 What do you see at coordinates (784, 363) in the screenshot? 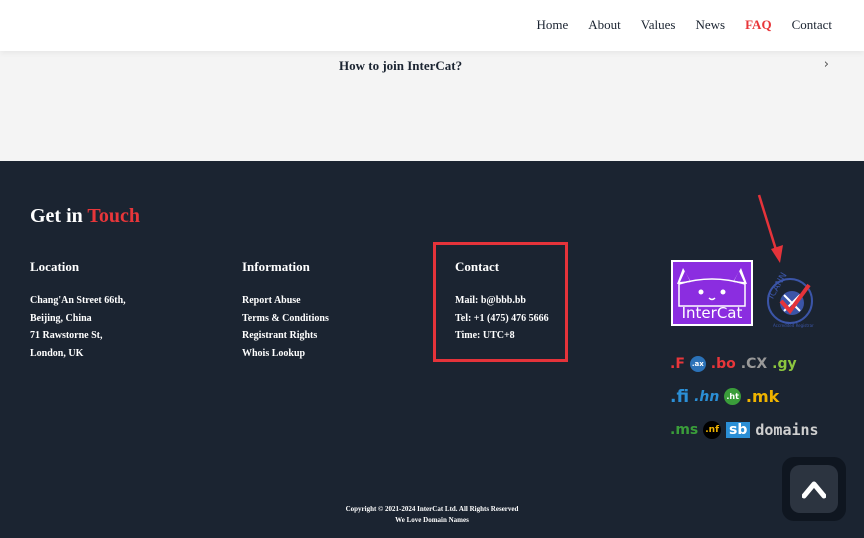
I see `tld-logo: .gy` at bounding box center [784, 363].